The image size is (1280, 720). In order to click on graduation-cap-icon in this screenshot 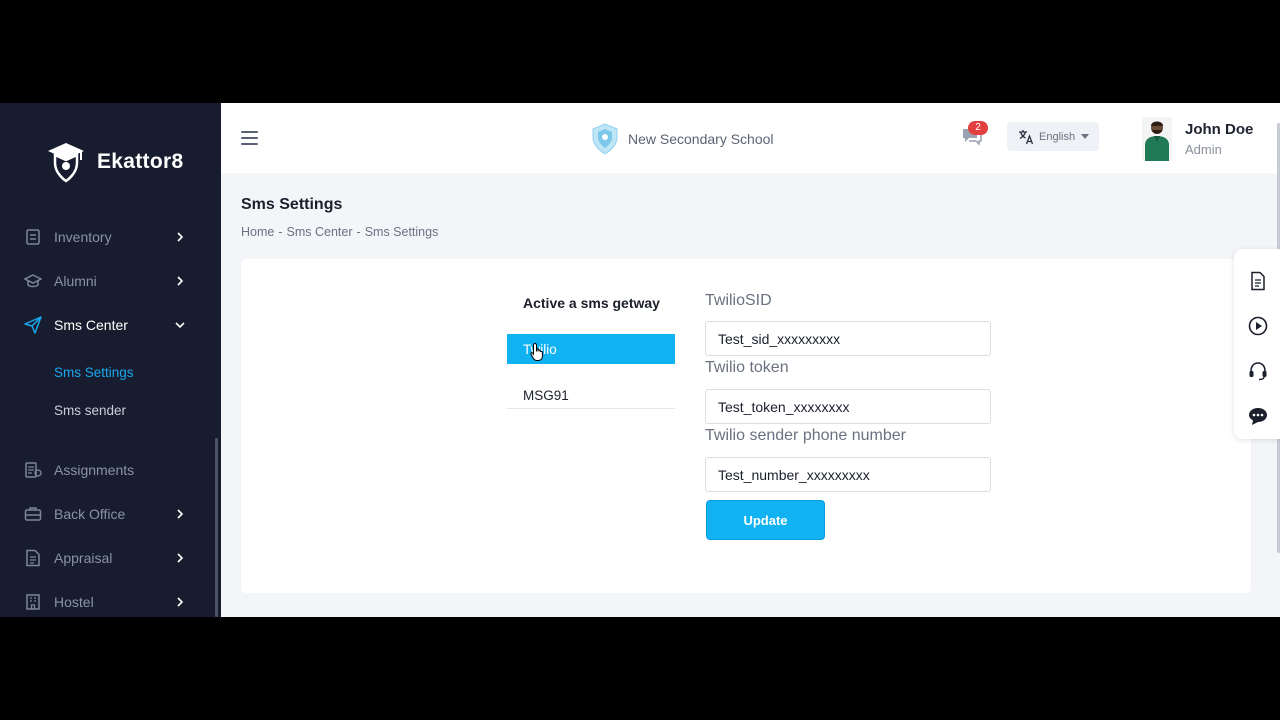, I will do `click(33, 281)`.